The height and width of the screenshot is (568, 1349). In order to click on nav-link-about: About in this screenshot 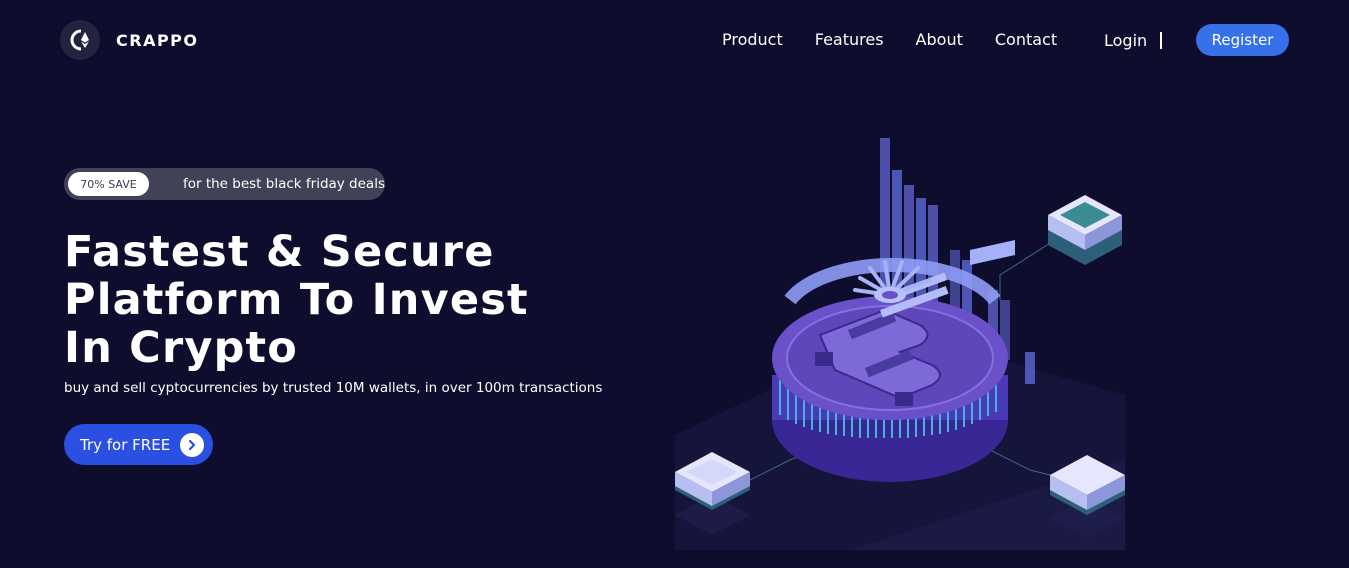, I will do `click(939, 39)`.